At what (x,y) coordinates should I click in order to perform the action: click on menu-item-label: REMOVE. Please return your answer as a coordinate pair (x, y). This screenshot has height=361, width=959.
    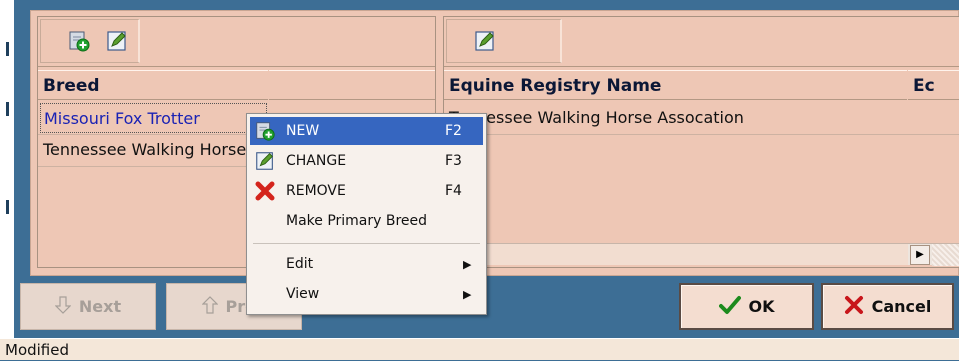
    Looking at the image, I should click on (316, 191).